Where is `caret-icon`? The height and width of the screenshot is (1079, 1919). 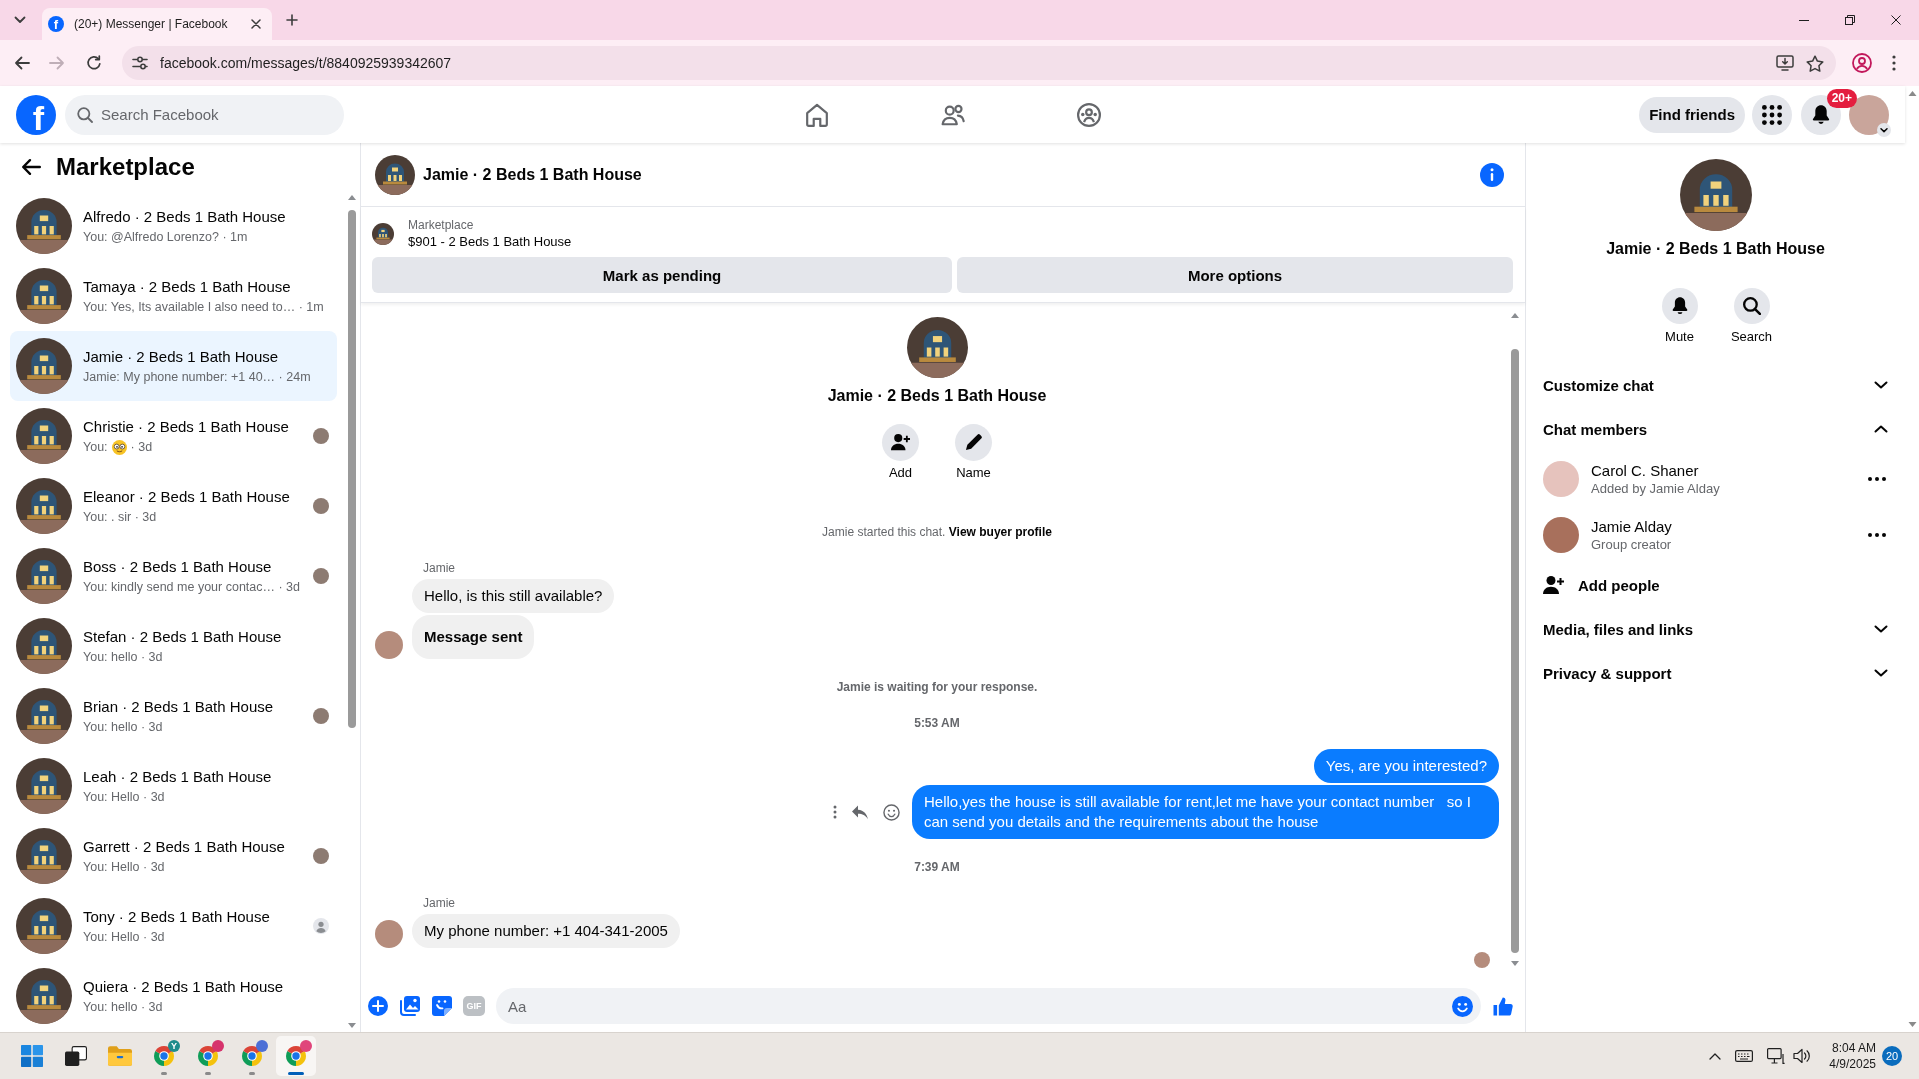
caret-icon is located at coordinates (20, 20).